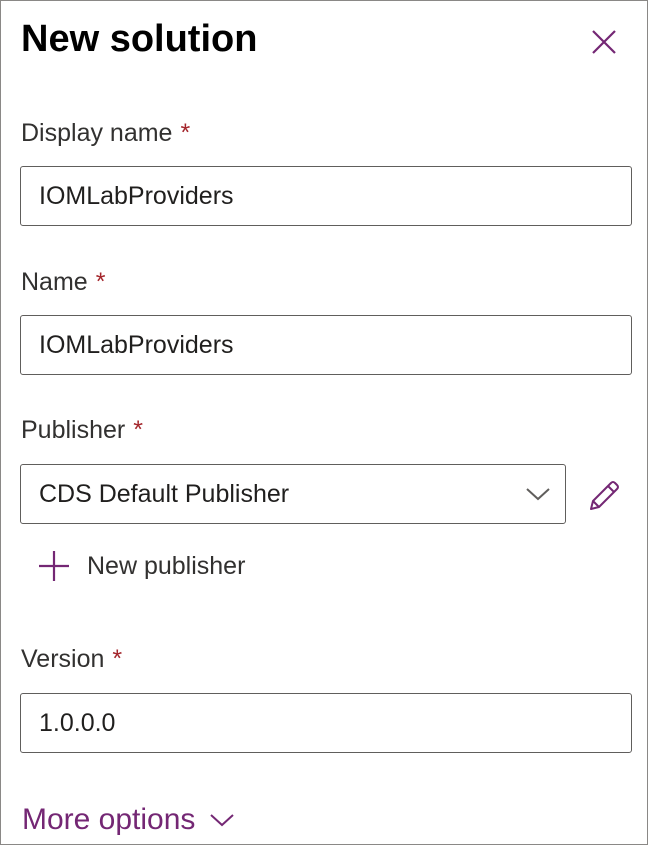  I want to click on more-options-label: More options, so click(109, 819).